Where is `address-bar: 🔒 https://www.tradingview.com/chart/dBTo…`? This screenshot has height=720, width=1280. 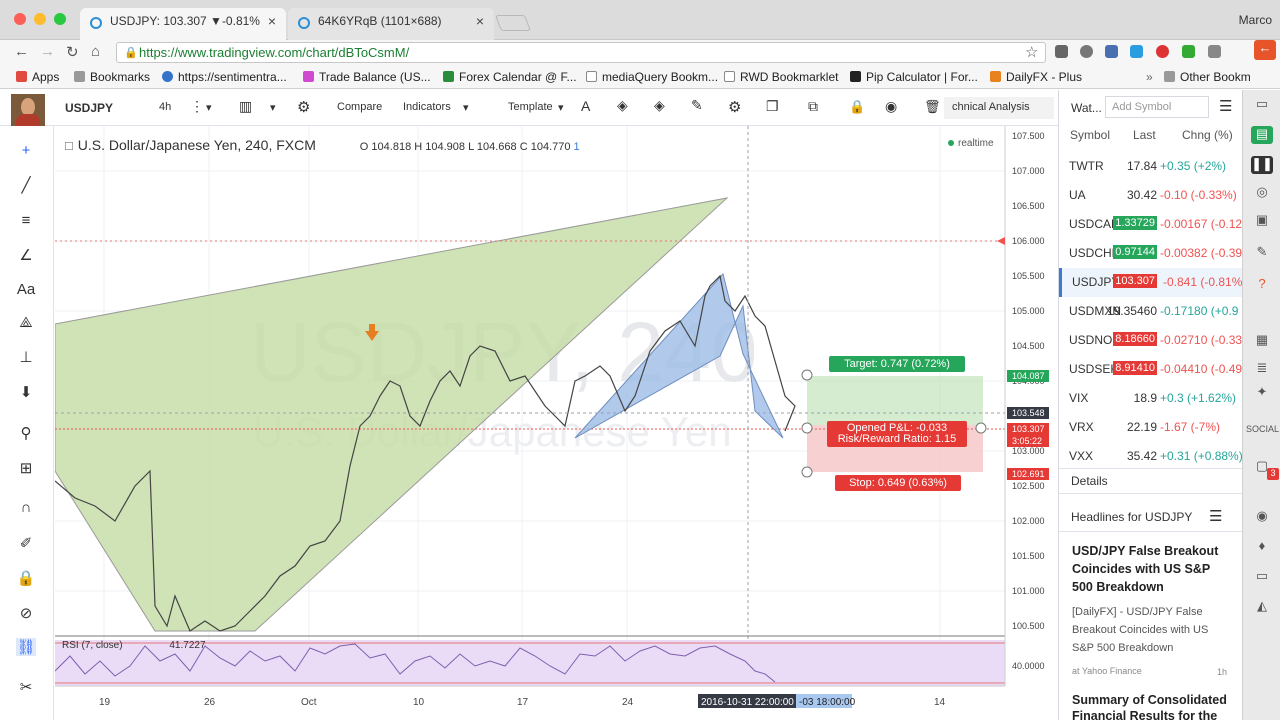
address-bar: 🔒 https://www.tradingview.com/chart/dBTo… is located at coordinates (581, 52).